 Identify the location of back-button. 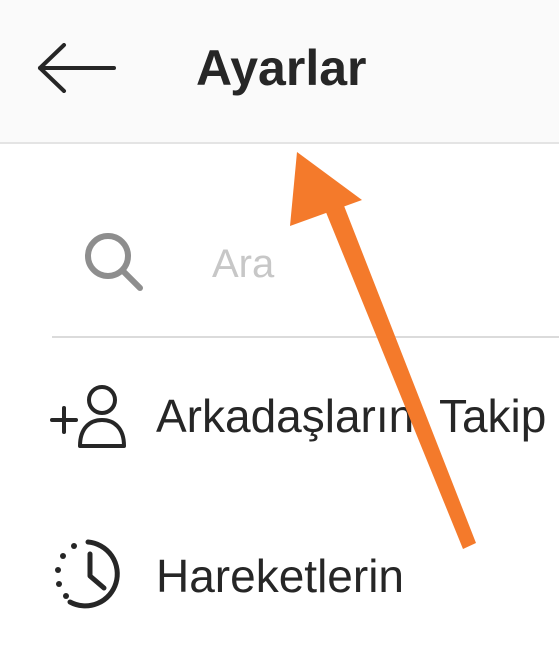
(76, 68).